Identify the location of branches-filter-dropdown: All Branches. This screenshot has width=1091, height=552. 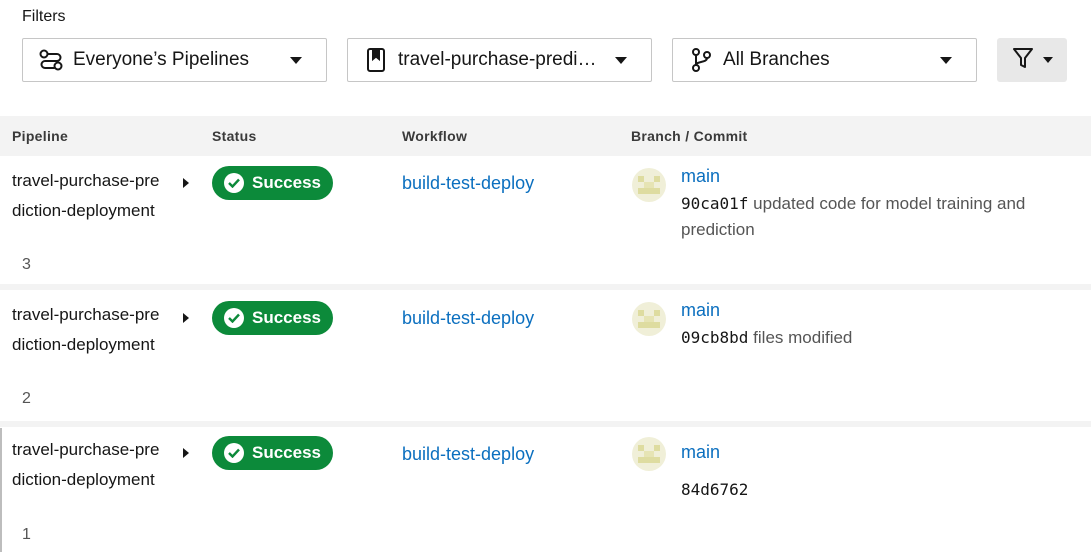
(824, 60).